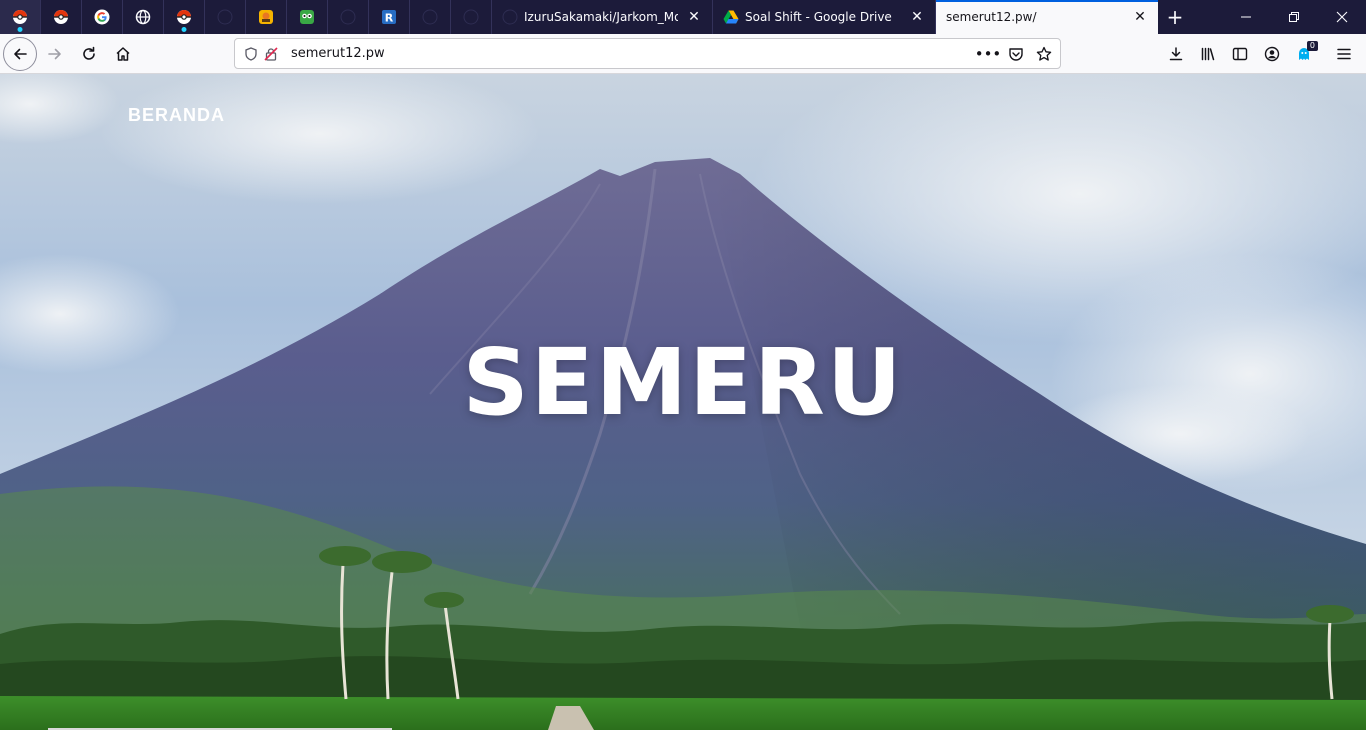  I want to click on notification-badge: 0, so click(1312, 46).